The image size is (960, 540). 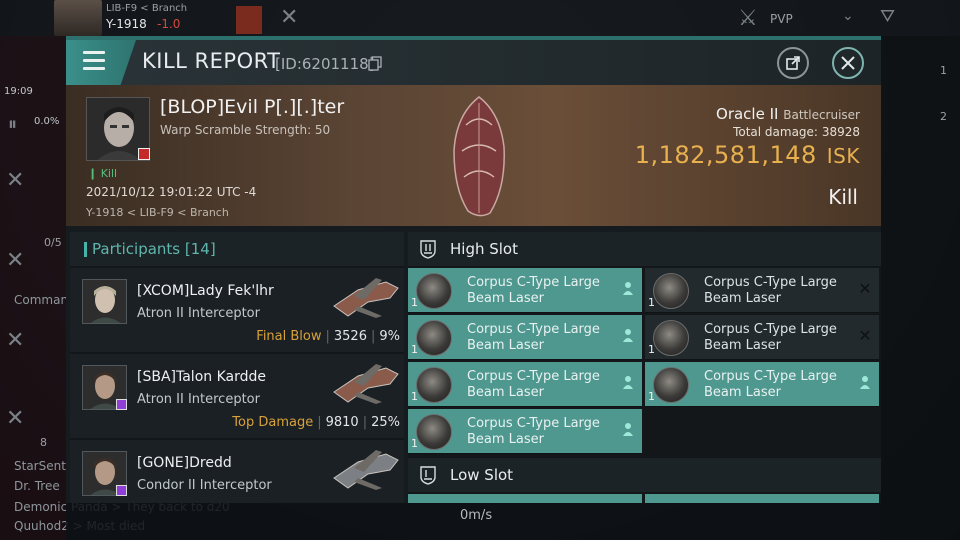 I want to click on participant-name: [GONE]Dredd, so click(x=184, y=463).